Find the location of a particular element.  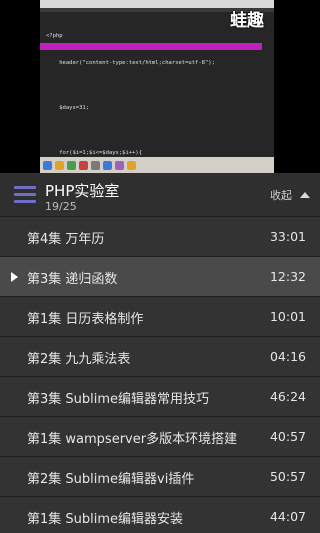

collapse-label: 收起 is located at coordinates (281, 195).